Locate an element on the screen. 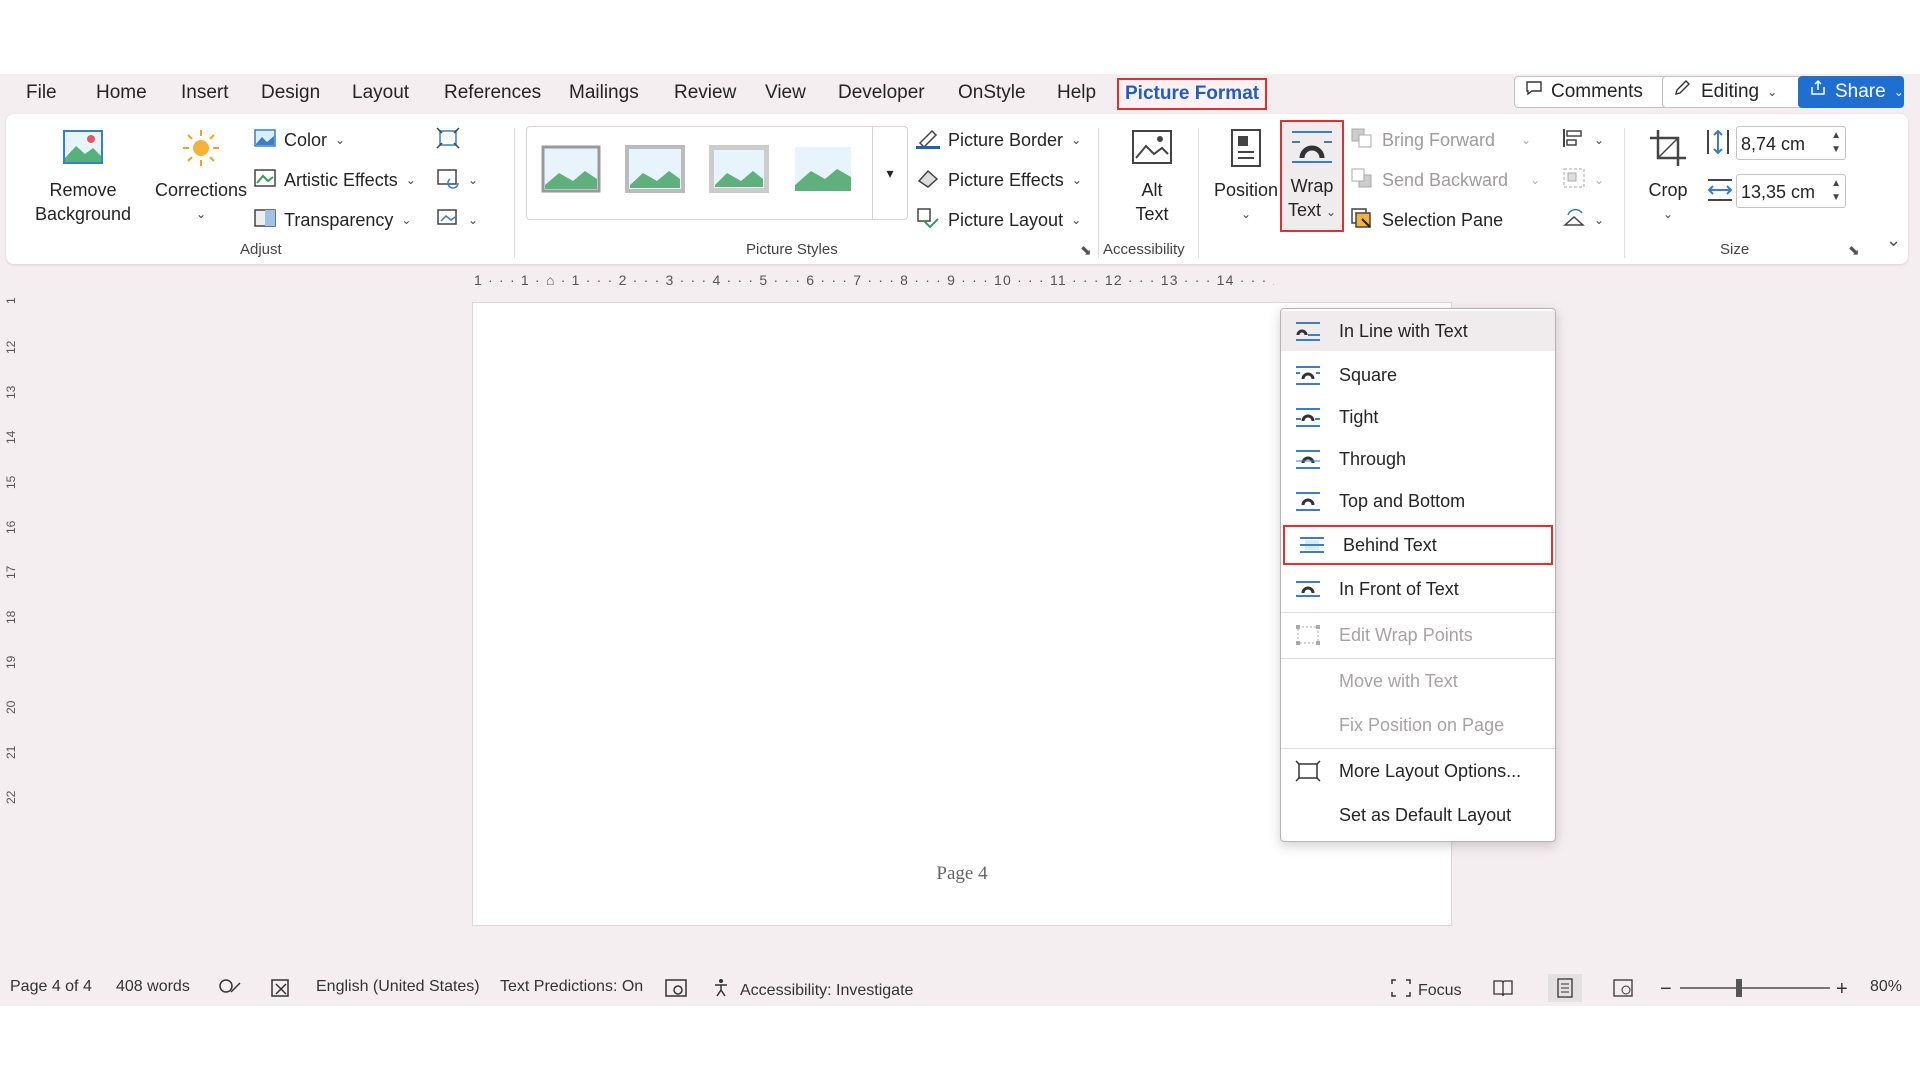 Image resolution: width=1920 pixels, height=1080 pixels. tab-view: View is located at coordinates (785, 93).